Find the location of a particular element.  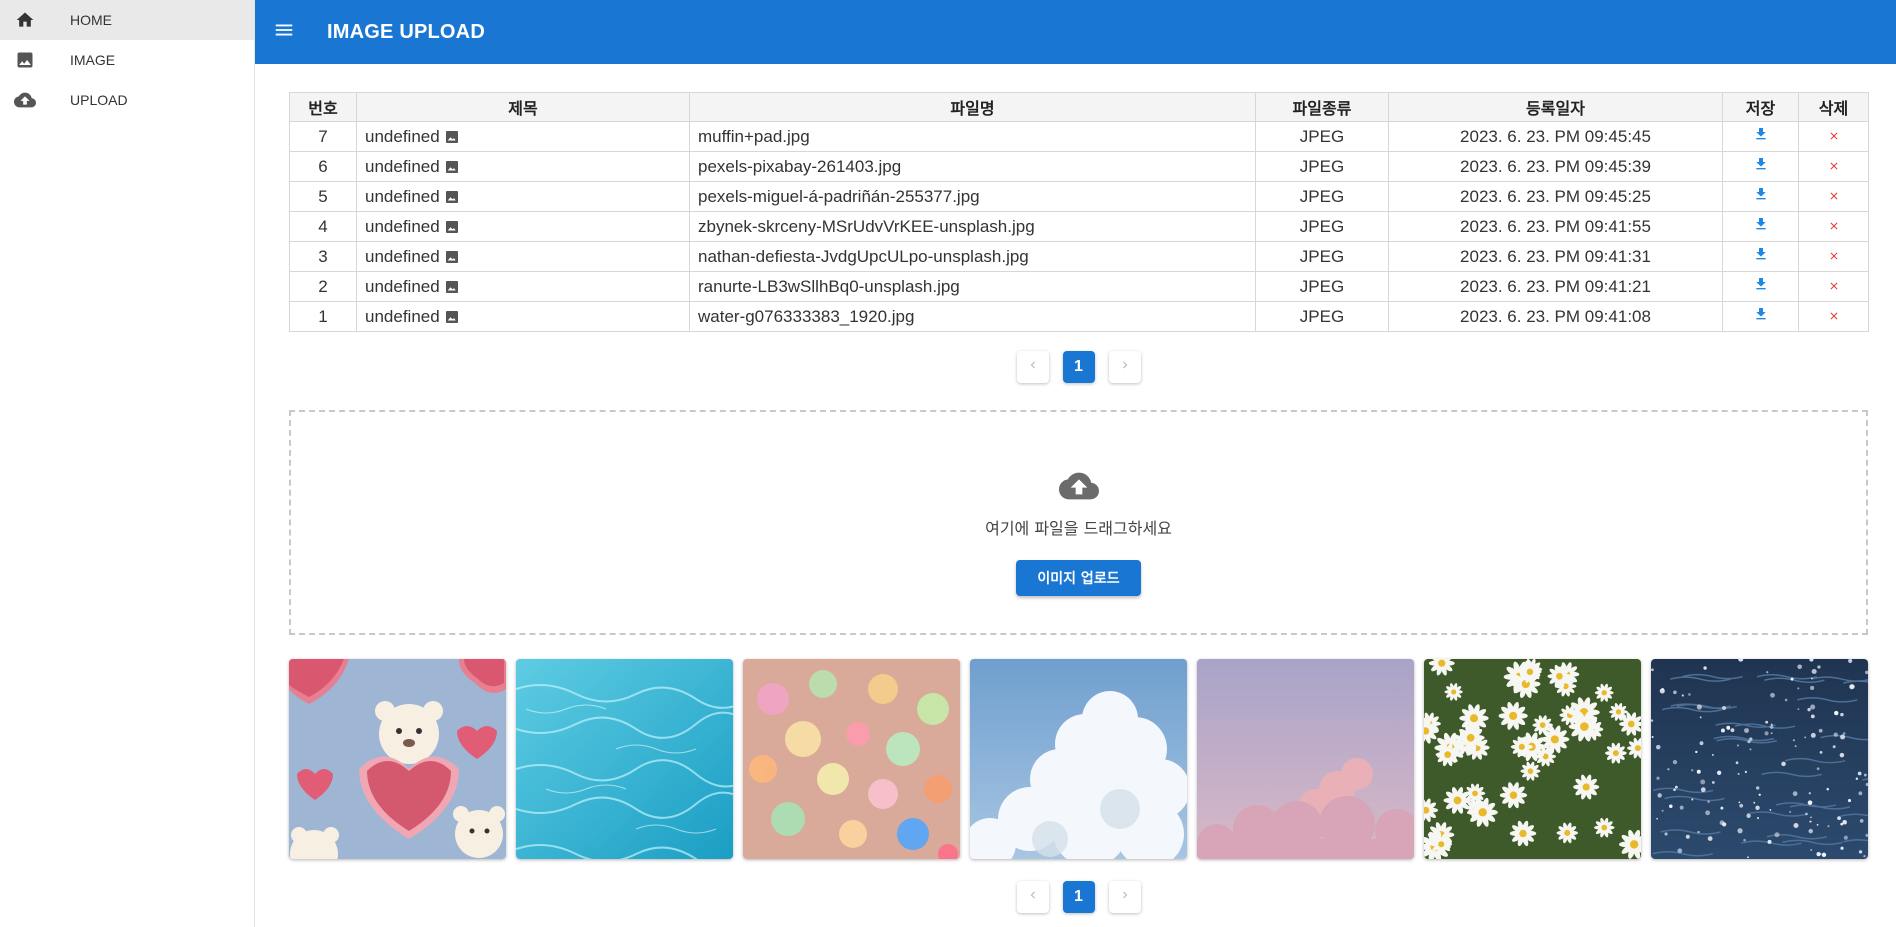

sidebar-item-image: IMAGE is located at coordinates (127, 60).